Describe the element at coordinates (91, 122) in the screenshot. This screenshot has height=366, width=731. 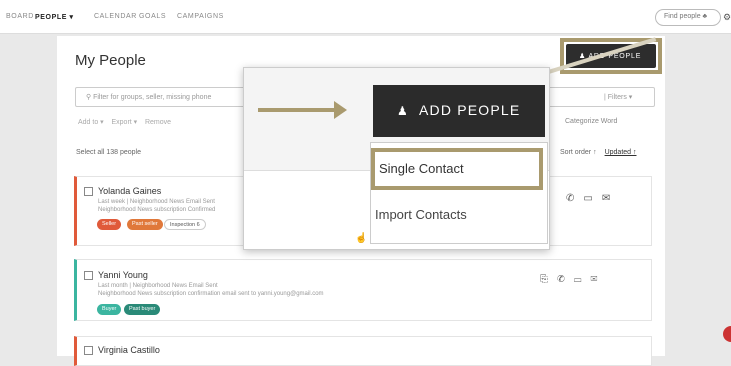
I see `add-to-menu: Add to ▾` at that location.